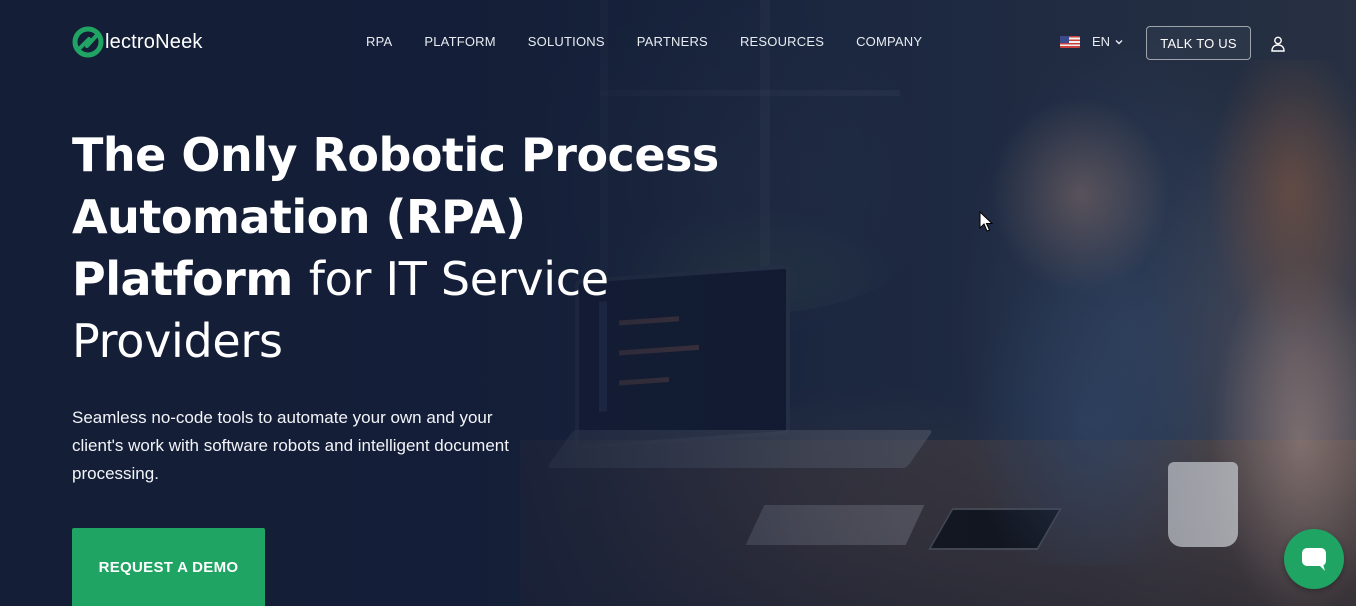 This screenshot has height=606, width=1356. Describe the element at coordinates (459, 41) in the screenshot. I see `nav-item-platform: PLATFORM` at that location.